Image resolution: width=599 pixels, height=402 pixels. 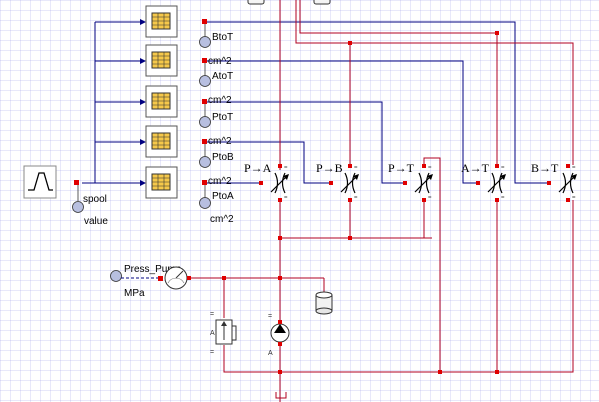 What do you see at coordinates (96, 221) in the screenshot?
I see `value-label: value` at bounding box center [96, 221].